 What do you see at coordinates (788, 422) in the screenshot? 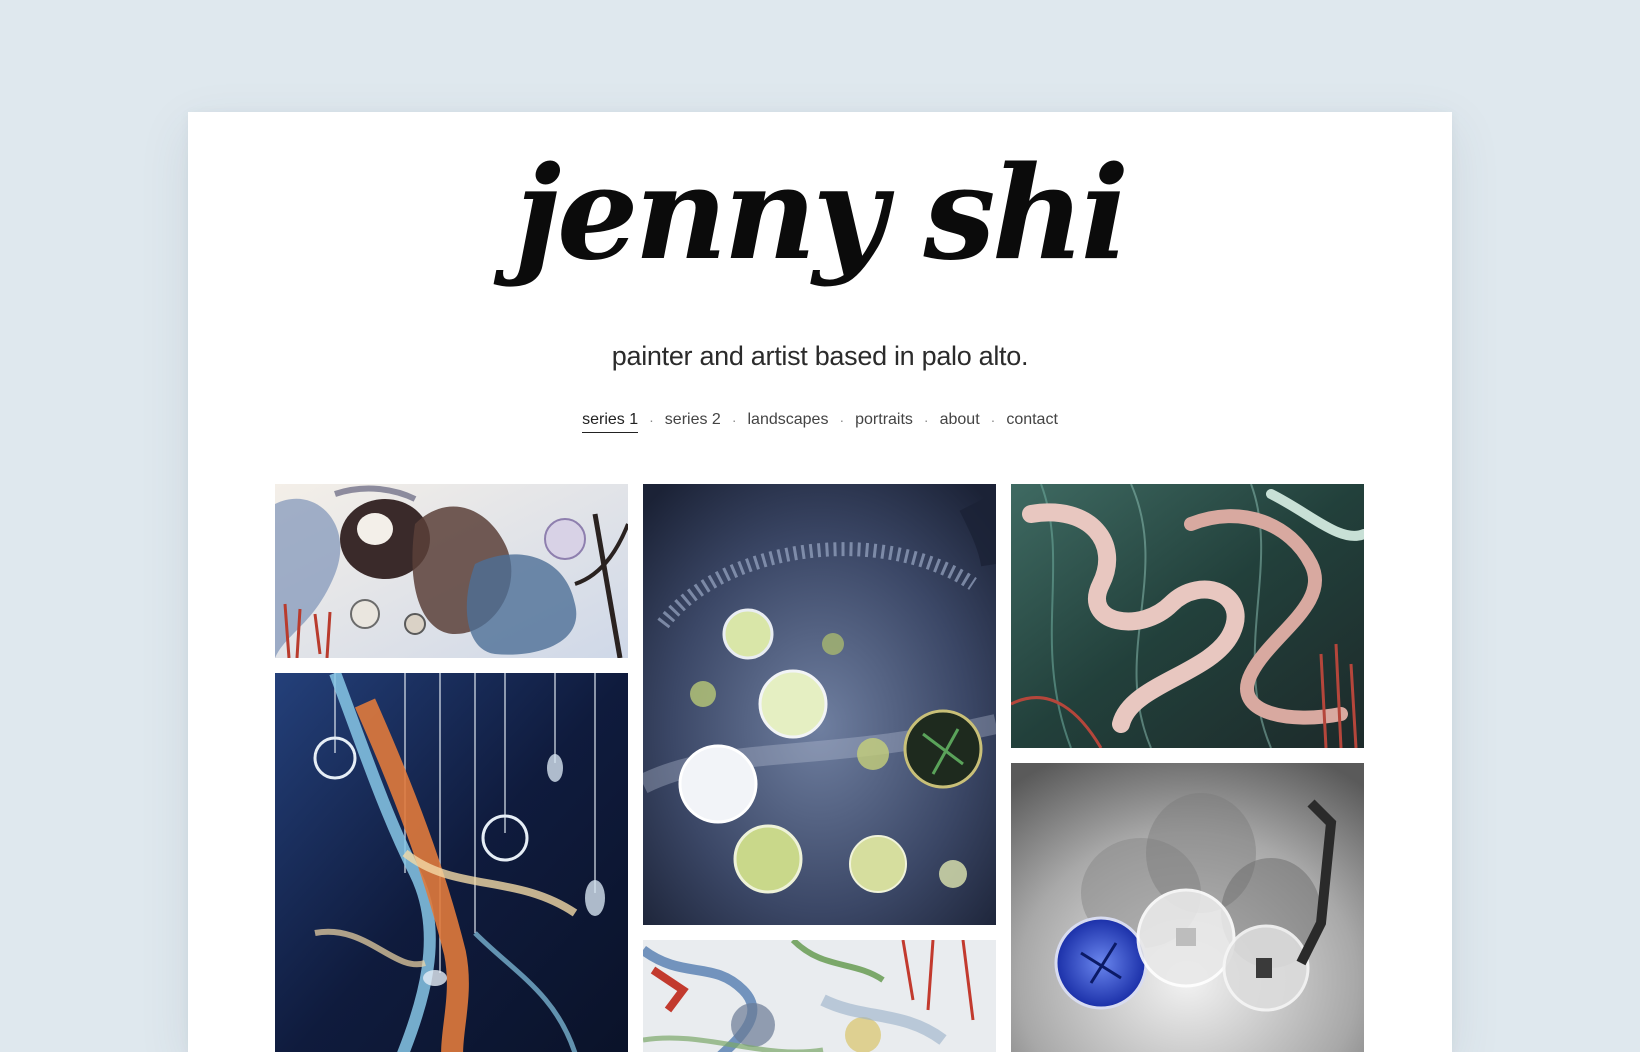
I see `nav-item-landscapes: landscapes` at bounding box center [788, 422].